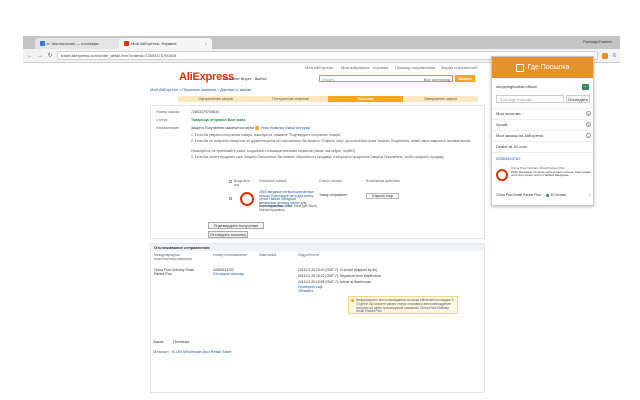  Describe the element at coordinates (206, 43) in the screenshot. I see `close-icon: ×` at that location.